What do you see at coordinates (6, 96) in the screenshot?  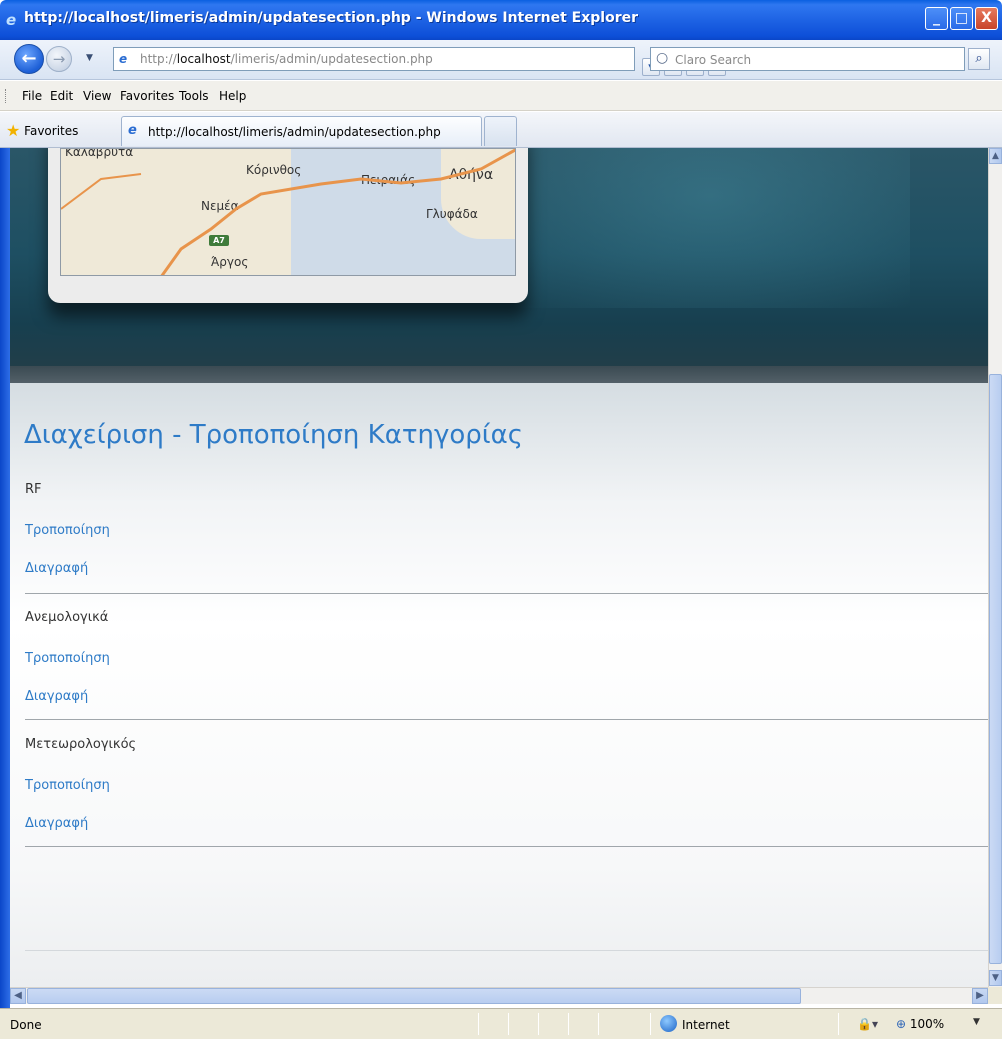 I see `menu-grip` at bounding box center [6, 96].